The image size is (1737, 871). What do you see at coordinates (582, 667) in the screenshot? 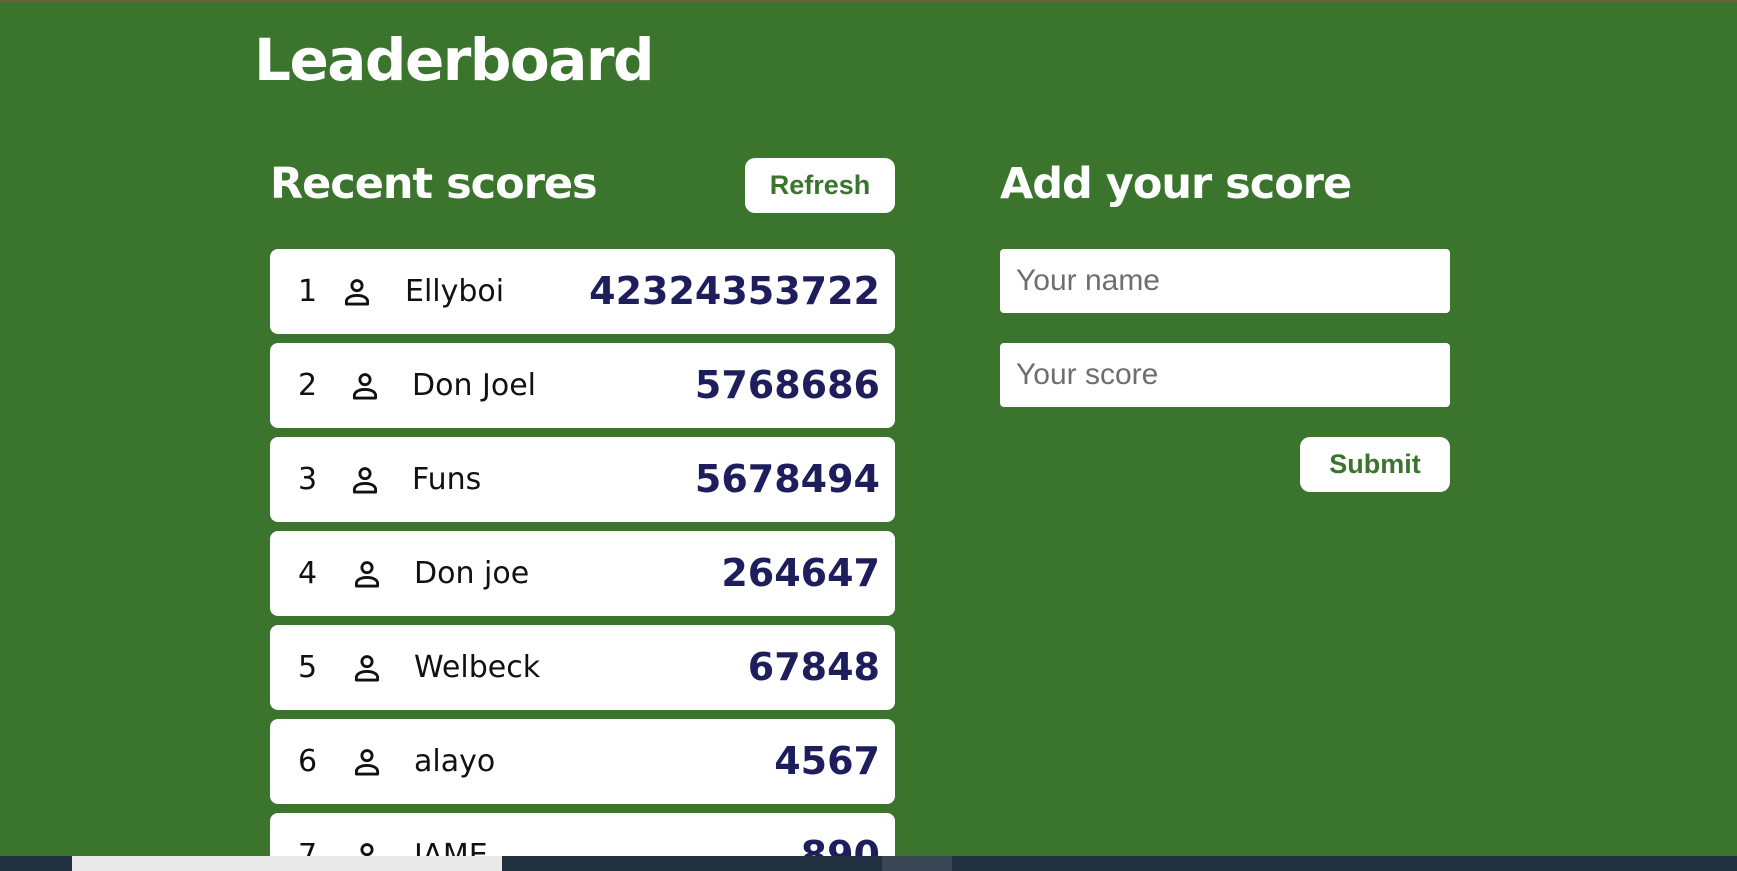
I see `score-row: 5 Welbeck 67848` at bounding box center [582, 667].